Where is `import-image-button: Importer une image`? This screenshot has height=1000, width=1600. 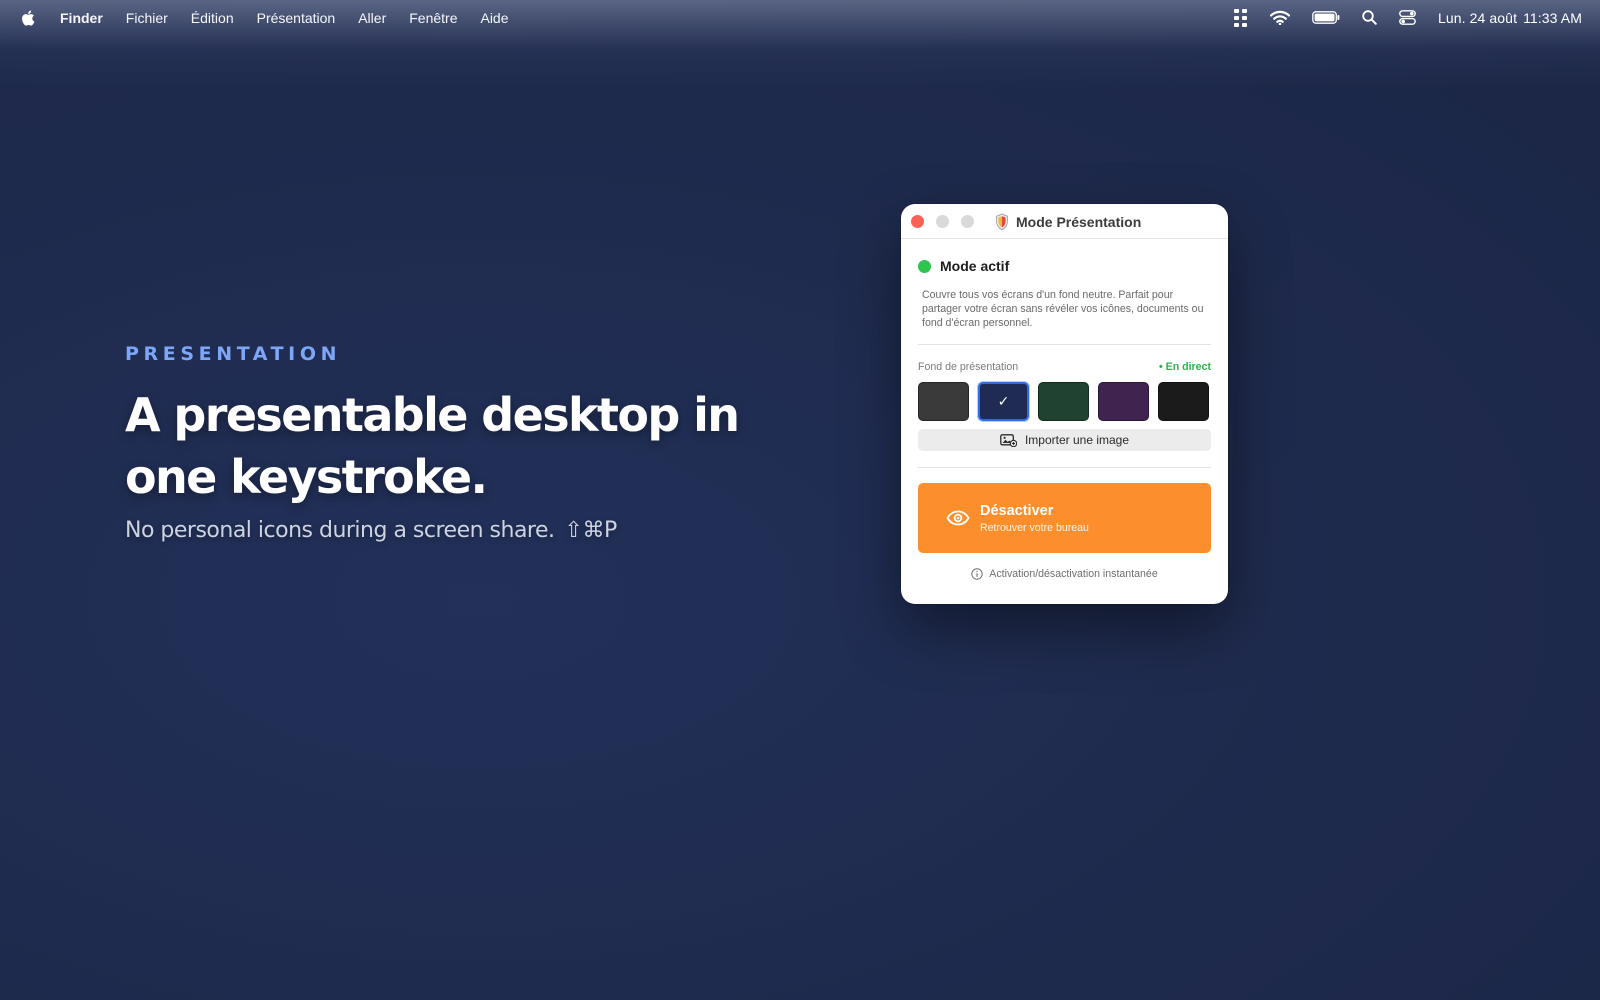 import-image-button: Importer une image is located at coordinates (1064, 440).